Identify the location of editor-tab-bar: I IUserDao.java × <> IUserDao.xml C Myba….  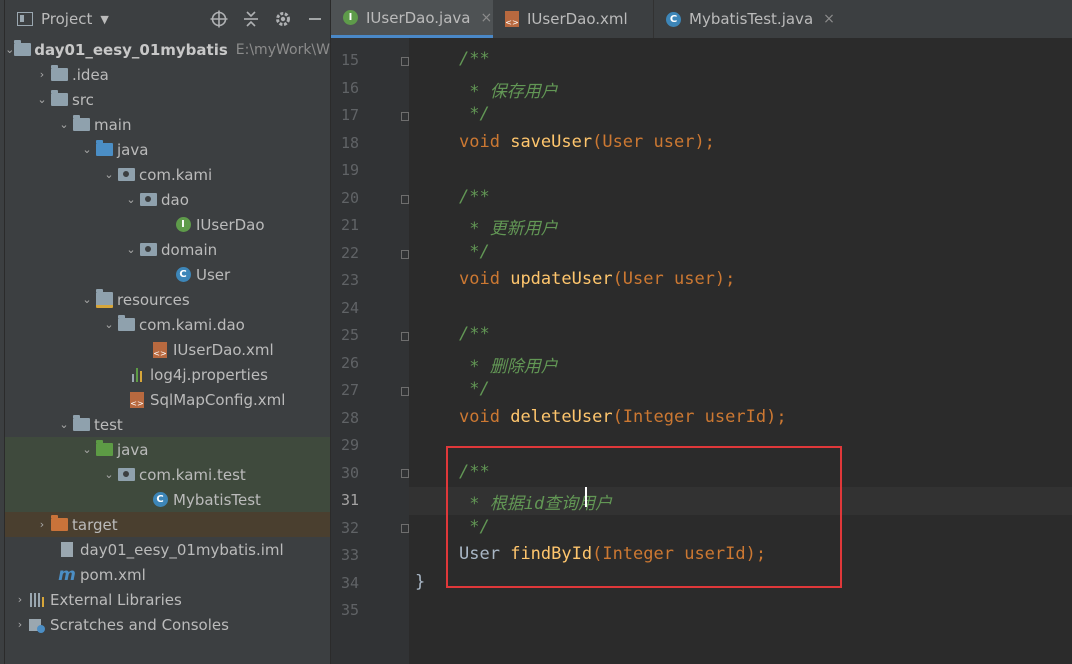
(701, 19).